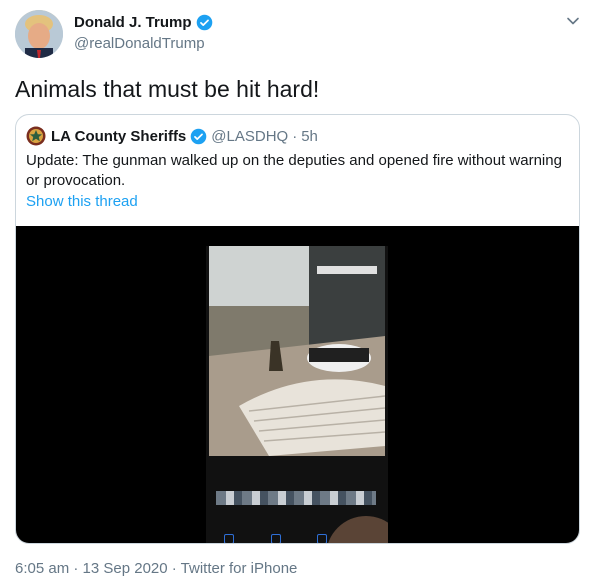 Image resolution: width=595 pixels, height=584 pixels. Describe the element at coordinates (229, 538) in the screenshot. I see `share-icon` at that location.